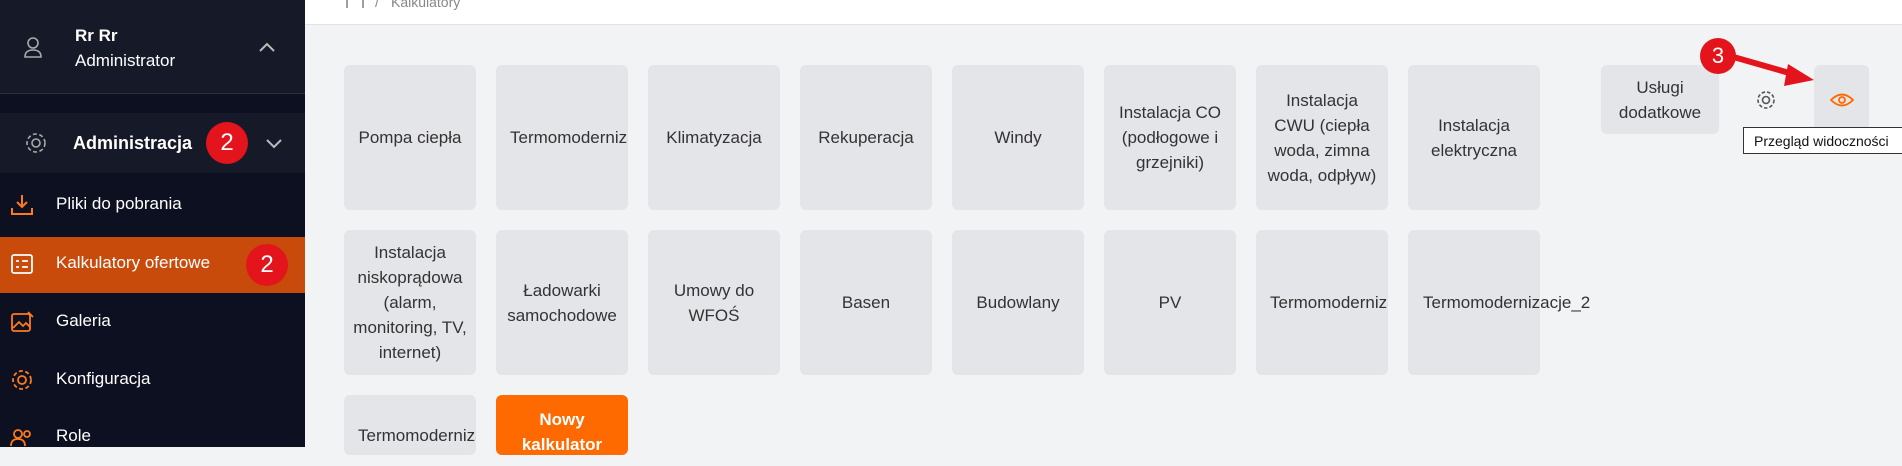  What do you see at coordinates (714, 302) in the screenshot?
I see `calculator-tile: Umowy do WFOŚ` at bounding box center [714, 302].